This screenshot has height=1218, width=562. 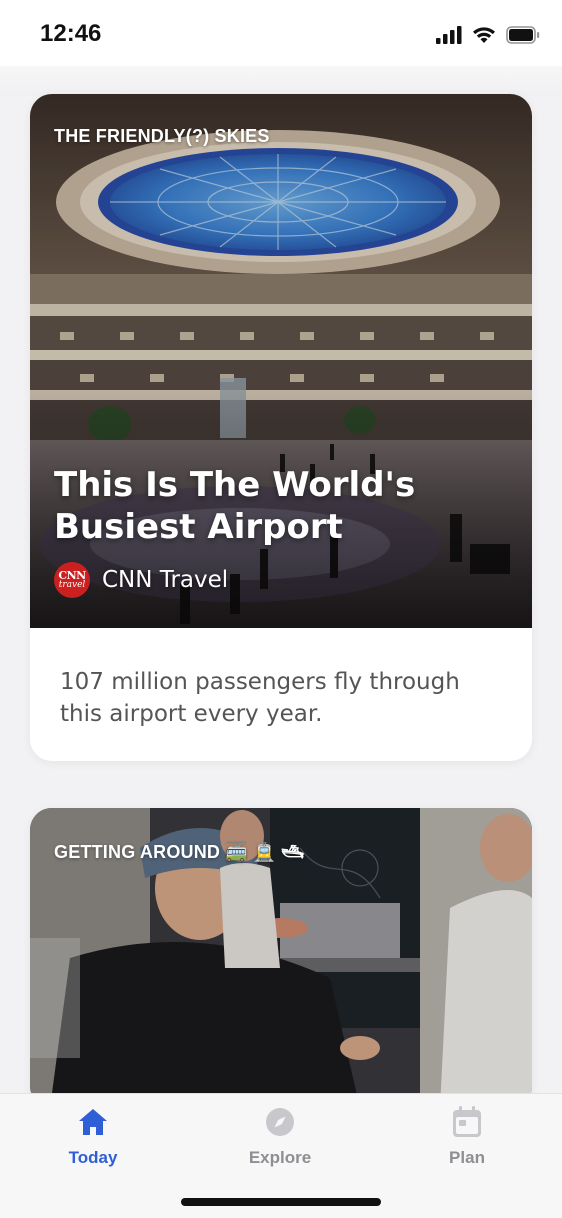 What do you see at coordinates (484, 35) in the screenshot?
I see `wifi-icon` at bounding box center [484, 35].